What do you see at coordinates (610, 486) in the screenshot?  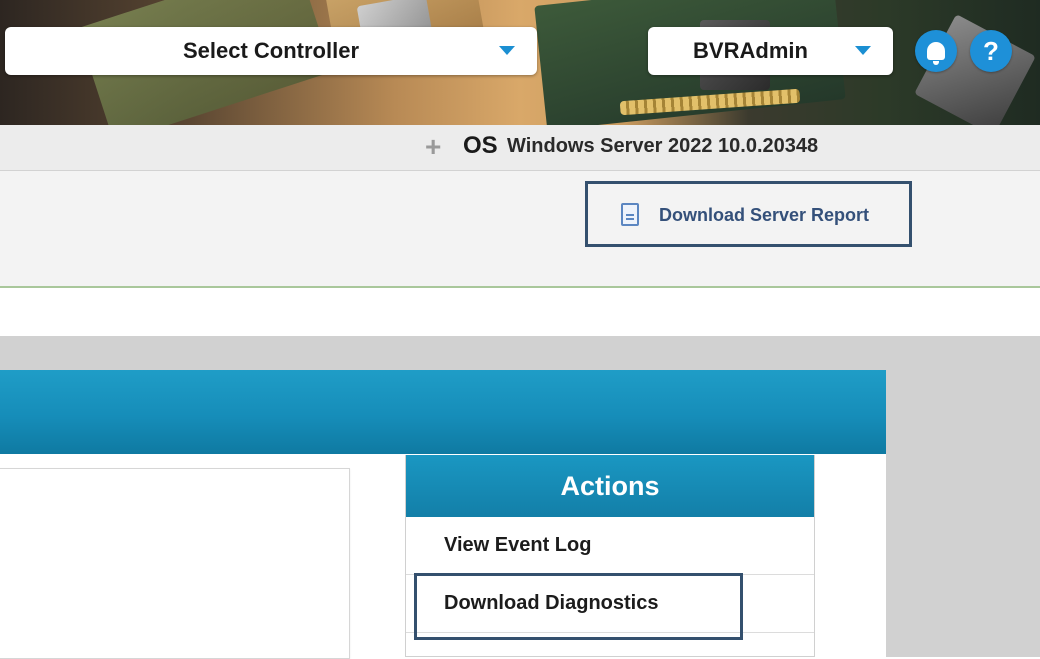 I see `actions-title: Actions` at bounding box center [610, 486].